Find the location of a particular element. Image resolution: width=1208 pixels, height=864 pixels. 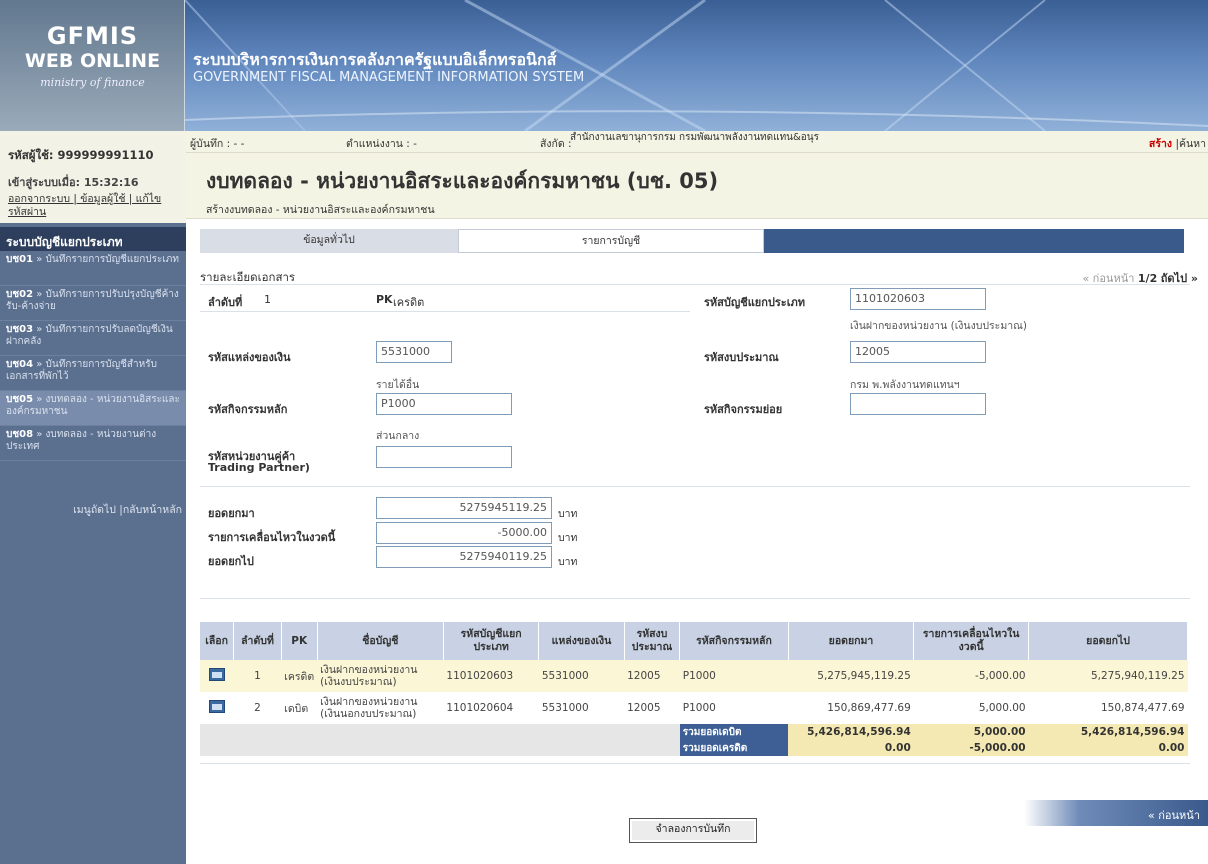

trading-partner-input is located at coordinates (444, 457).